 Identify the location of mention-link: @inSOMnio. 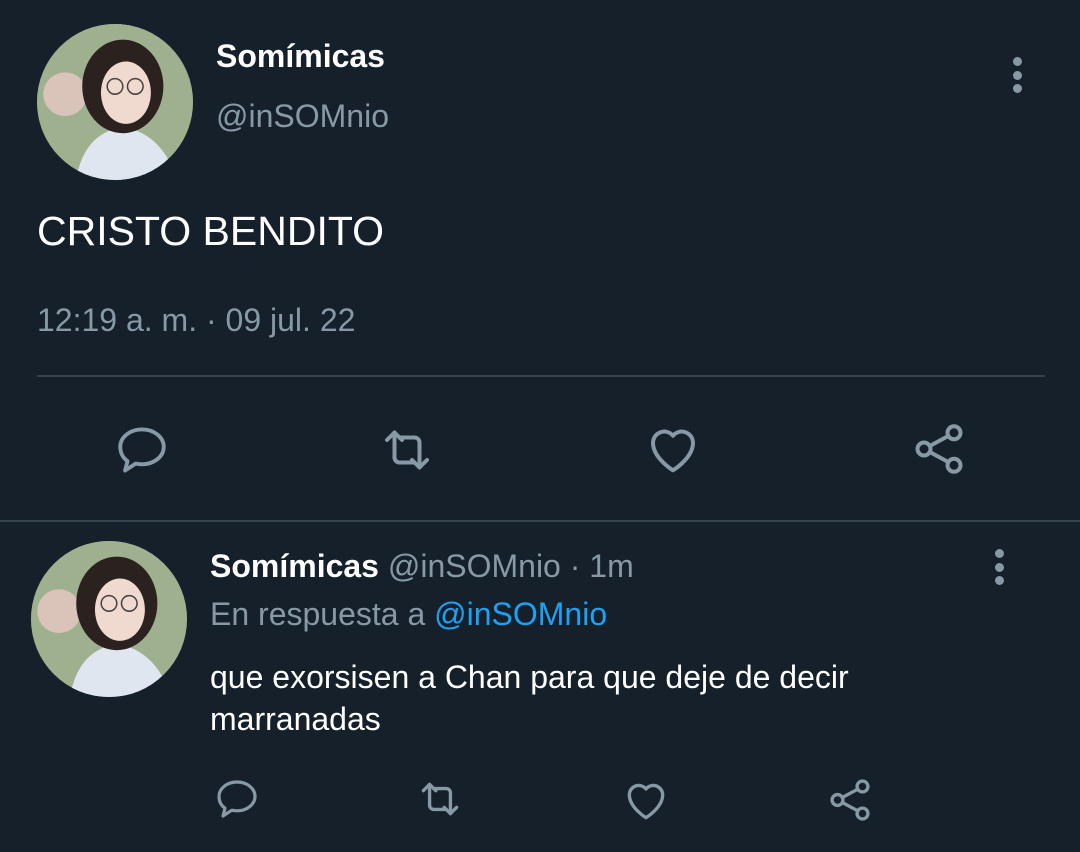
(520, 614).